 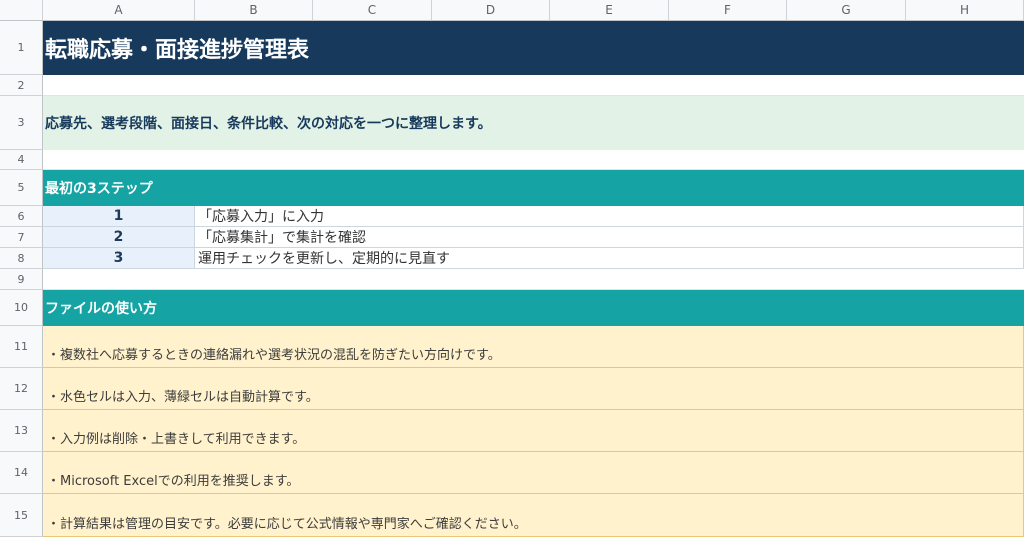 I want to click on usage-note-cell: ・複数社へ応募するときの連絡漏れや選考状況の混乱を防ぎたい方向けです。, so click(x=533, y=347).